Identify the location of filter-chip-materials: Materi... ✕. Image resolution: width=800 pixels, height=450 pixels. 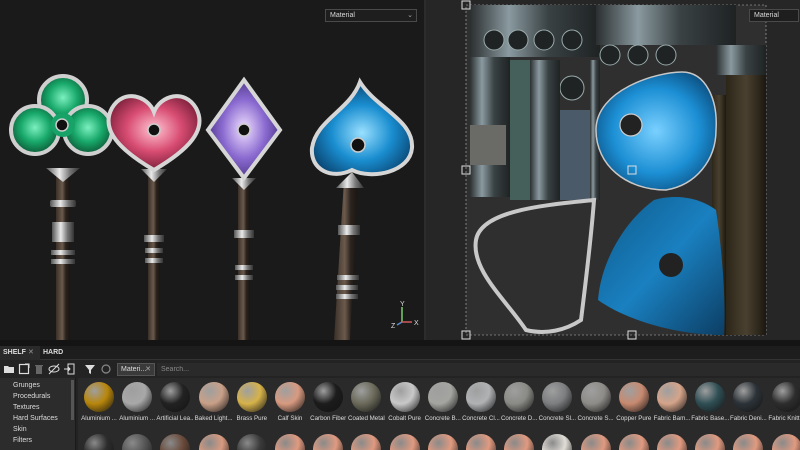
(136, 369).